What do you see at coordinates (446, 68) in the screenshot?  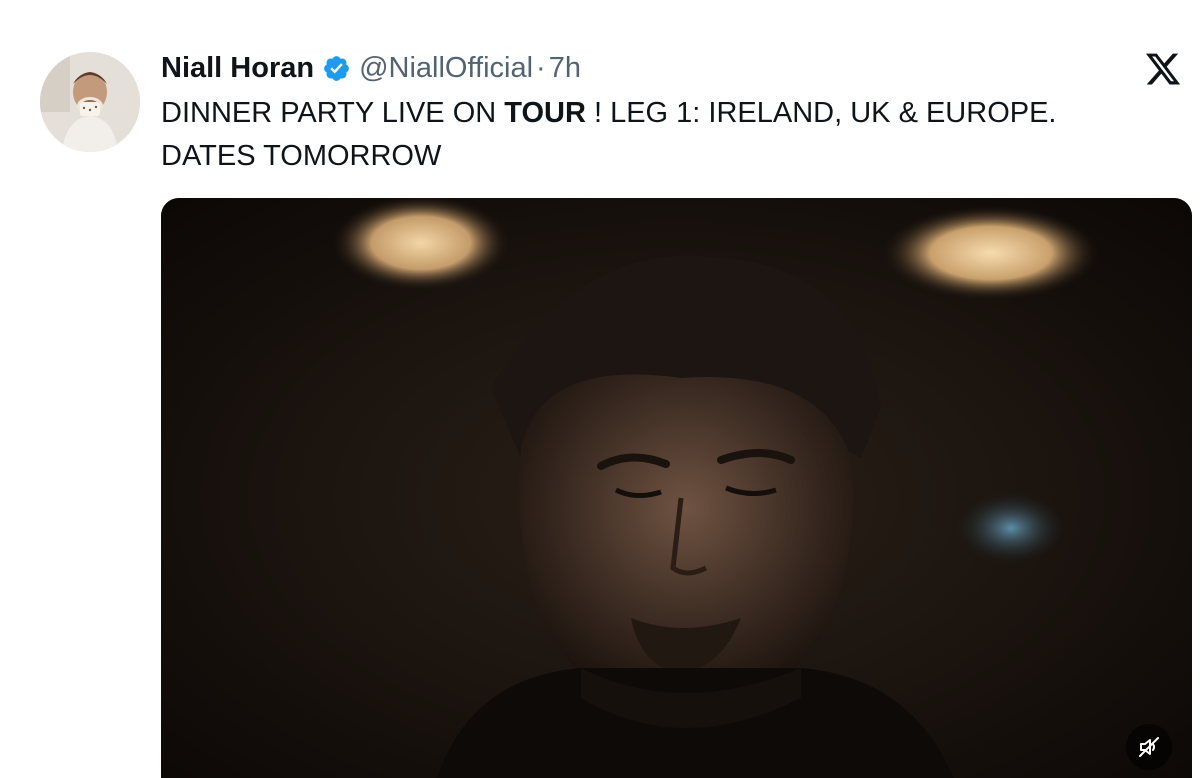 I see `user-handle: @NiallOfficial` at bounding box center [446, 68].